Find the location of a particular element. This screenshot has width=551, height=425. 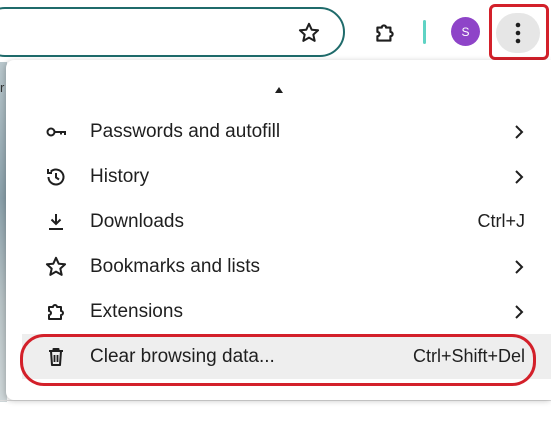

keyboard-shortcut: Ctrl+Shift+Del is located at coordinates (468, 356).